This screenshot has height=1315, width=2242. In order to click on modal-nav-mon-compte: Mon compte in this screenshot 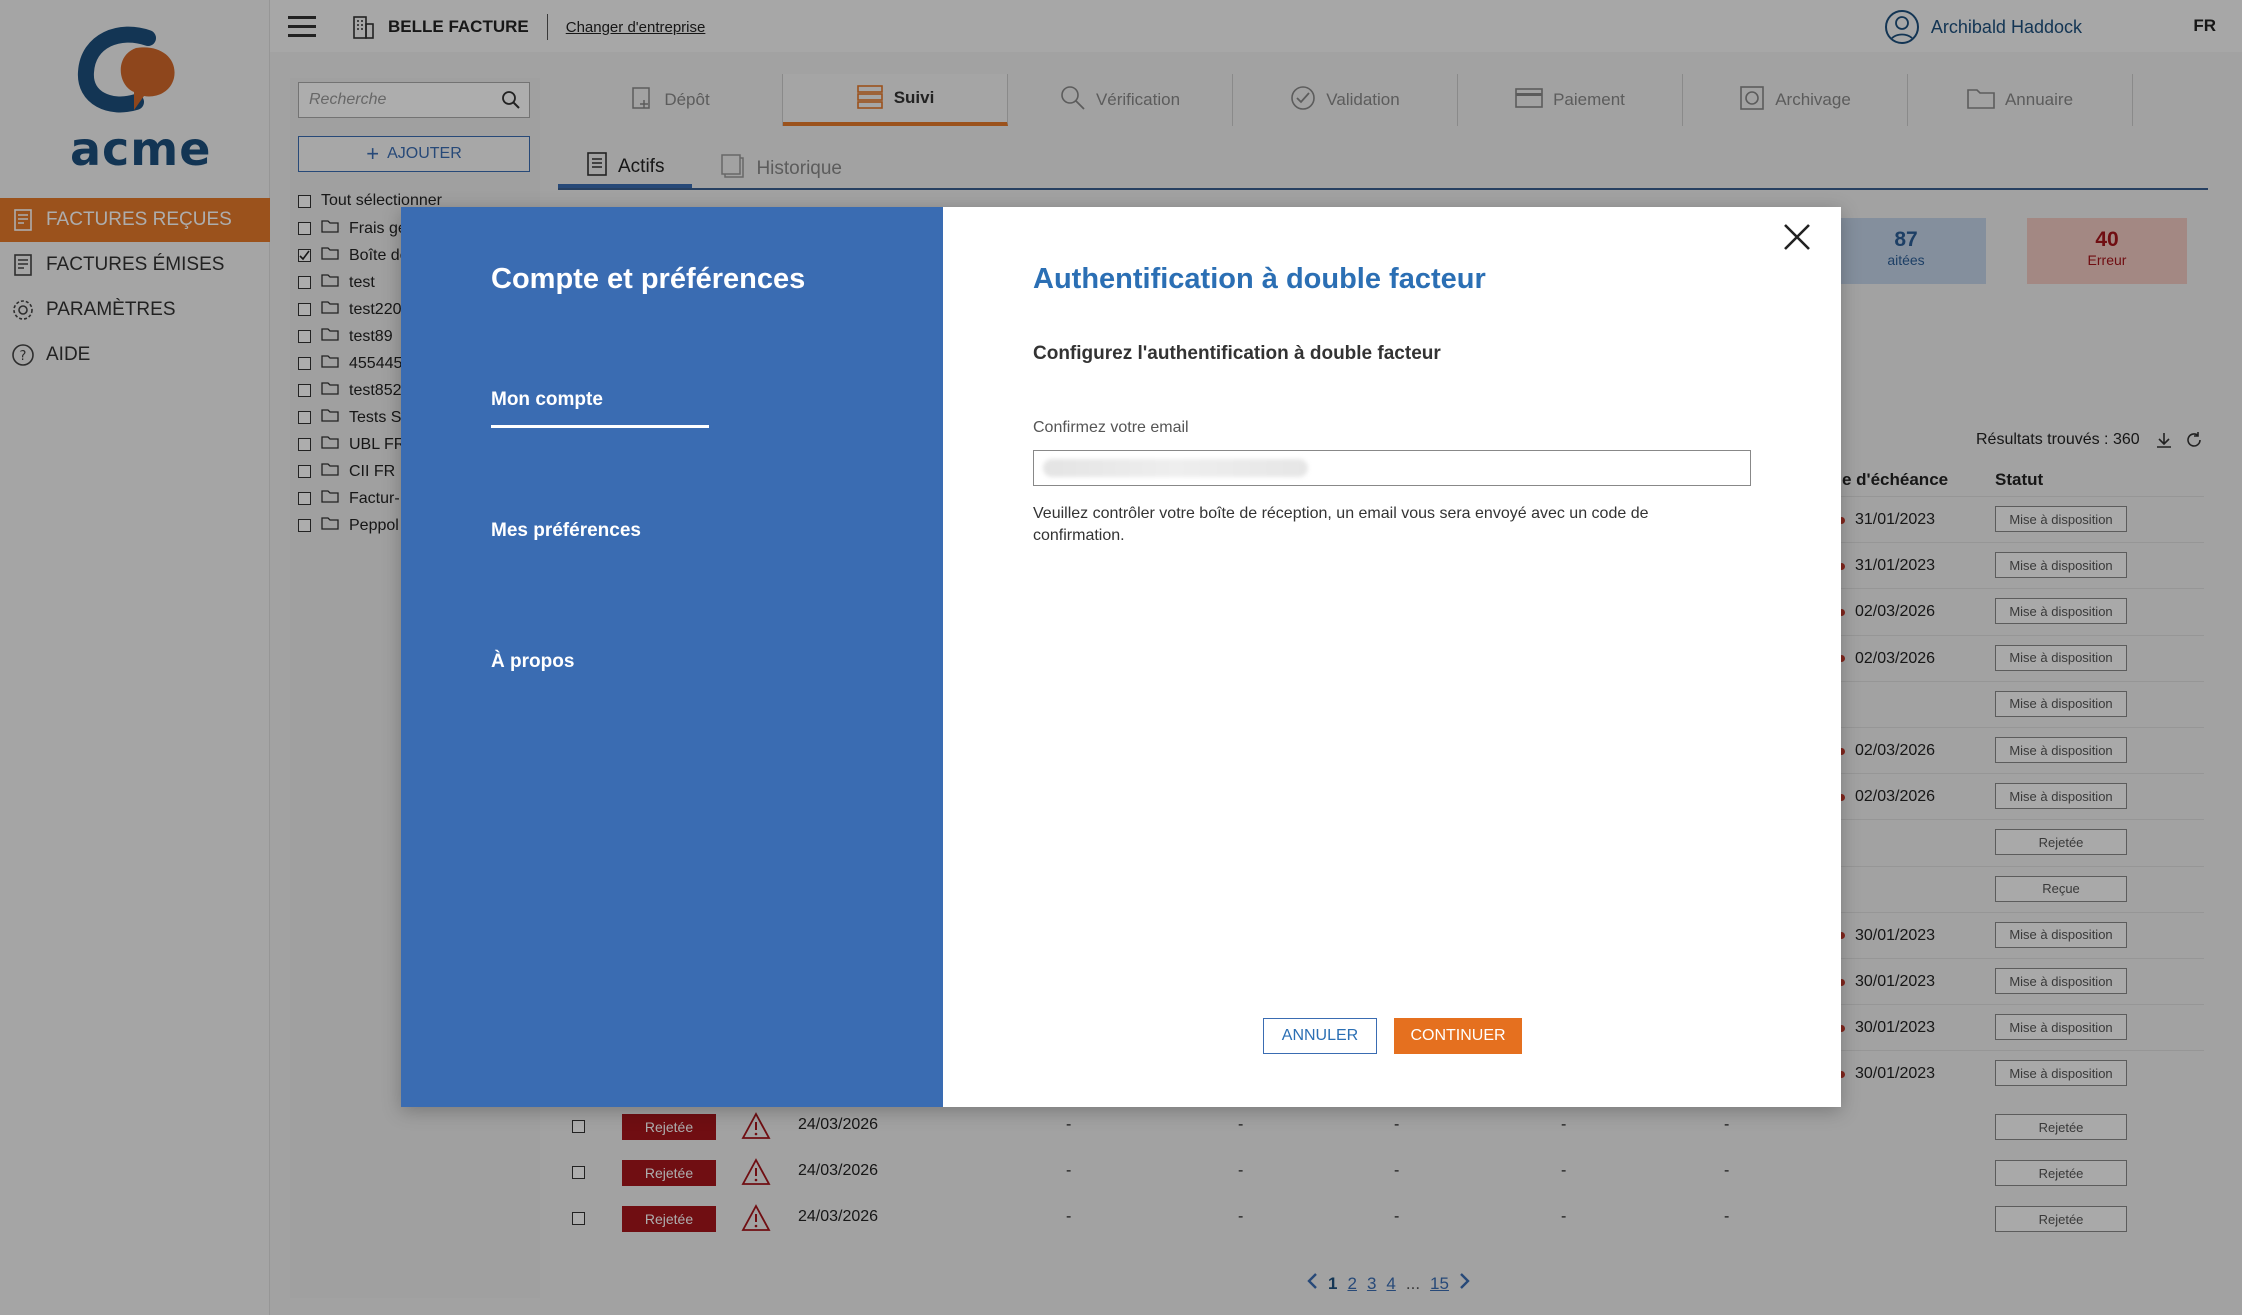, I will do `click(600, 408)`.